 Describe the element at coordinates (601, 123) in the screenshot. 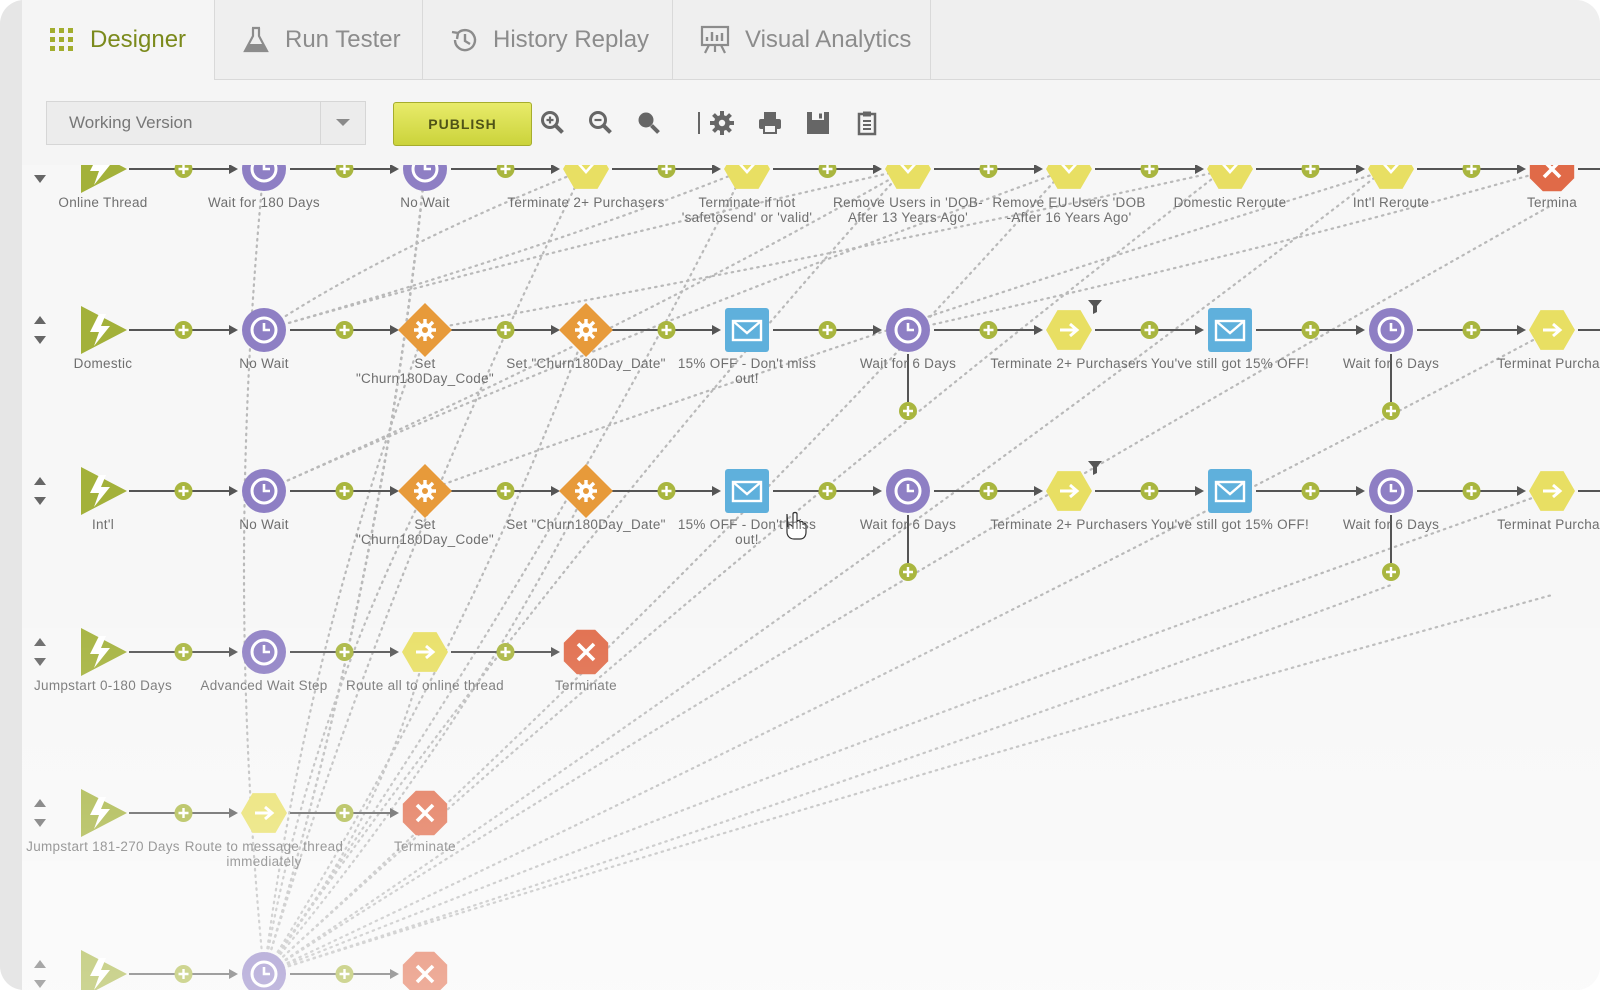

I see `zoom-out-icon` at that location.